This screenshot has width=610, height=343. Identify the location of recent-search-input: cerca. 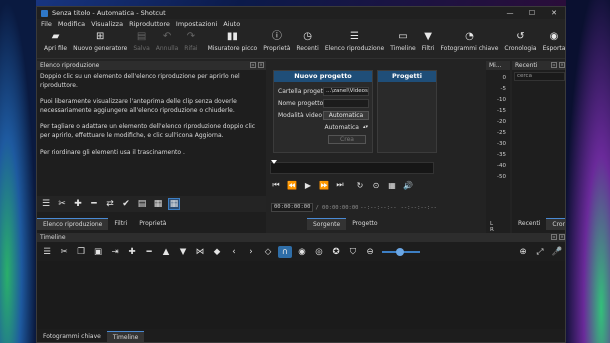
(539, 76).